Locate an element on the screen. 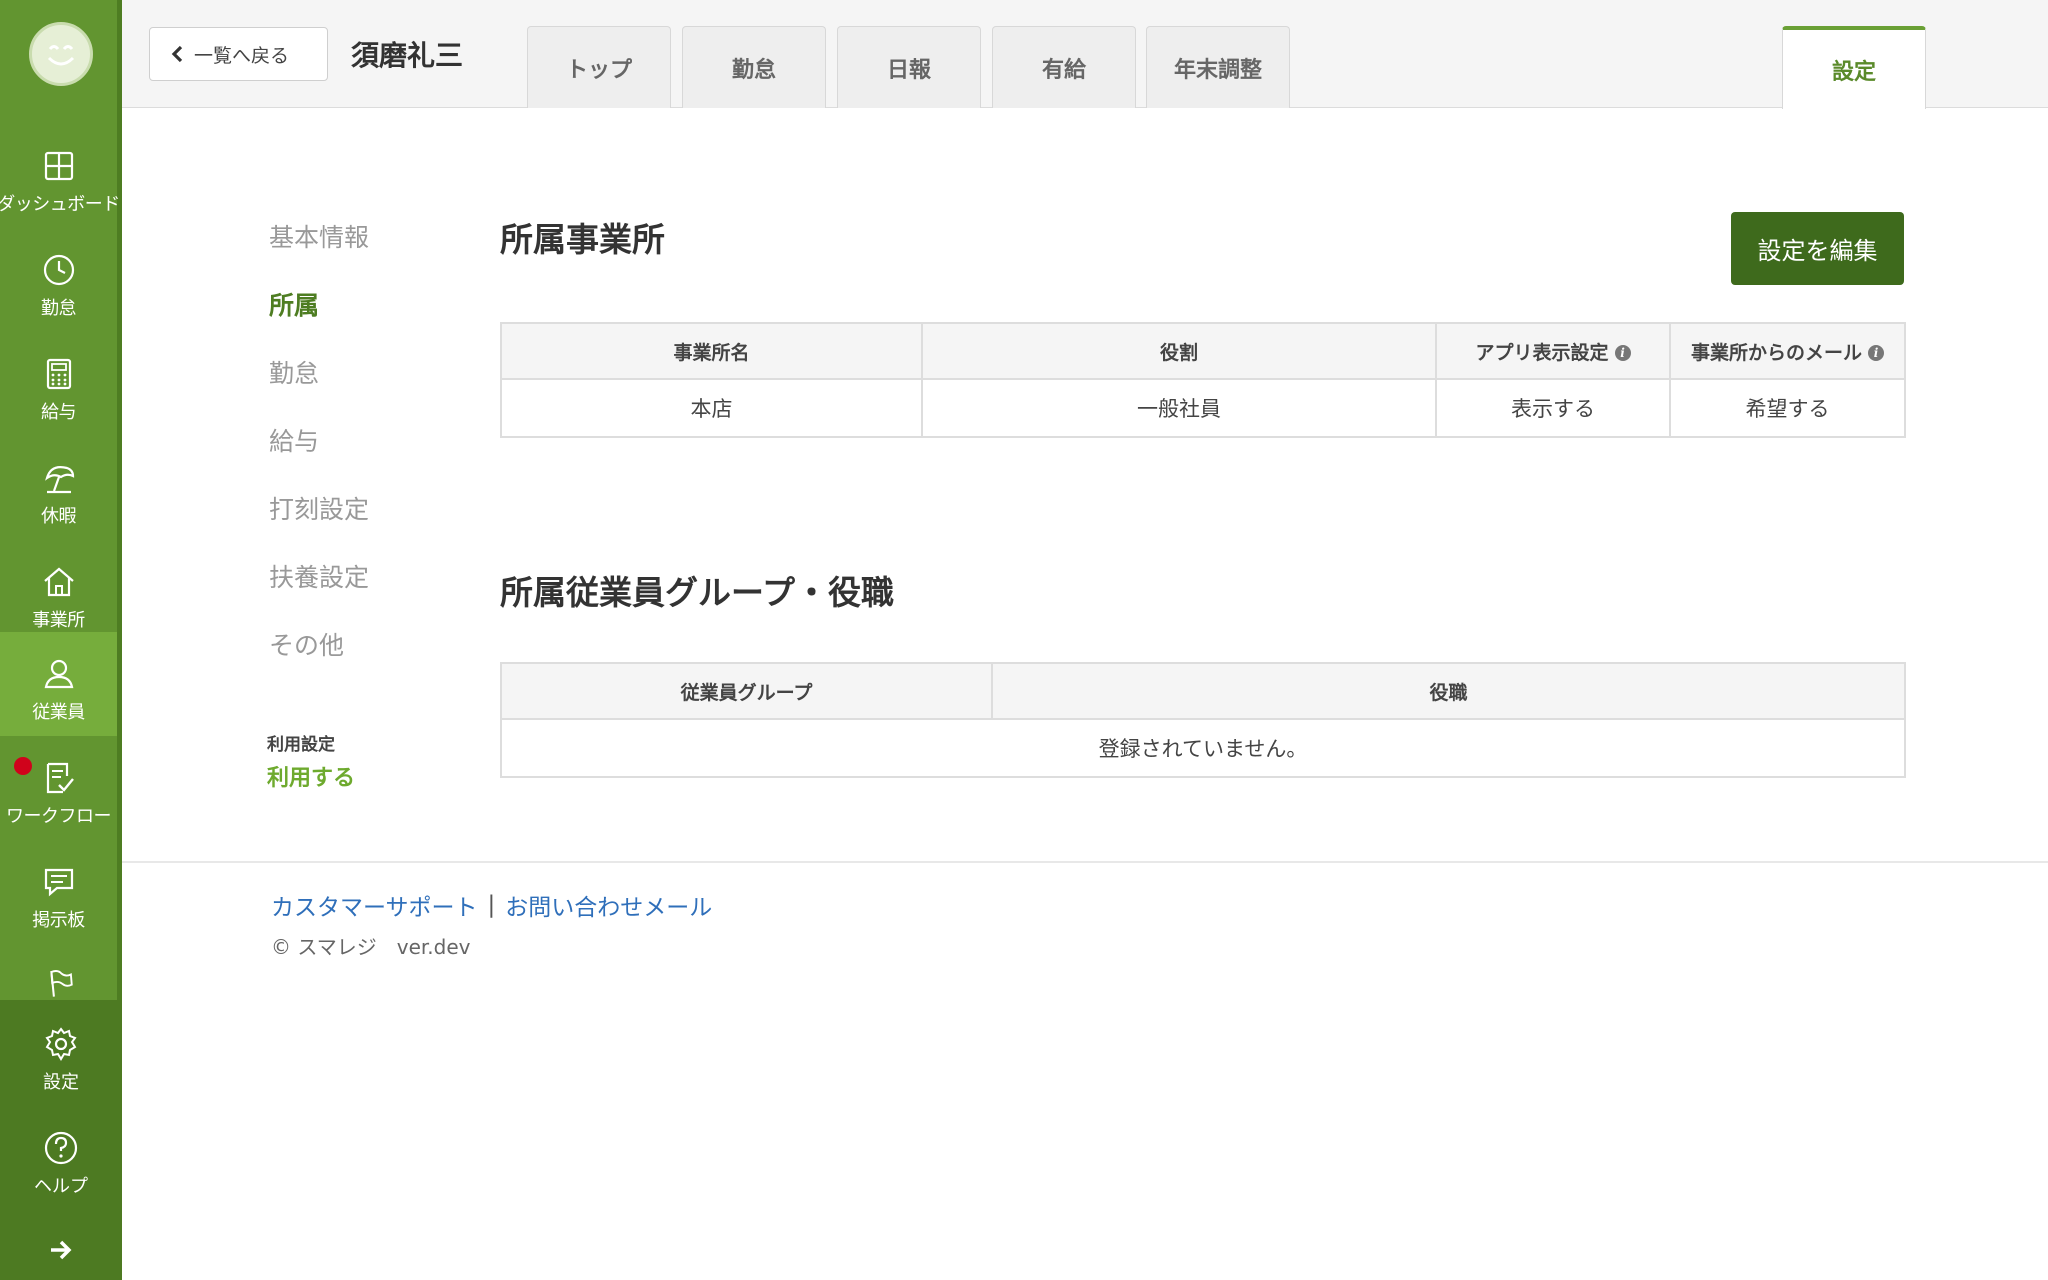  table-row: 登録されていません。 is located at coordinates (1203, 748).